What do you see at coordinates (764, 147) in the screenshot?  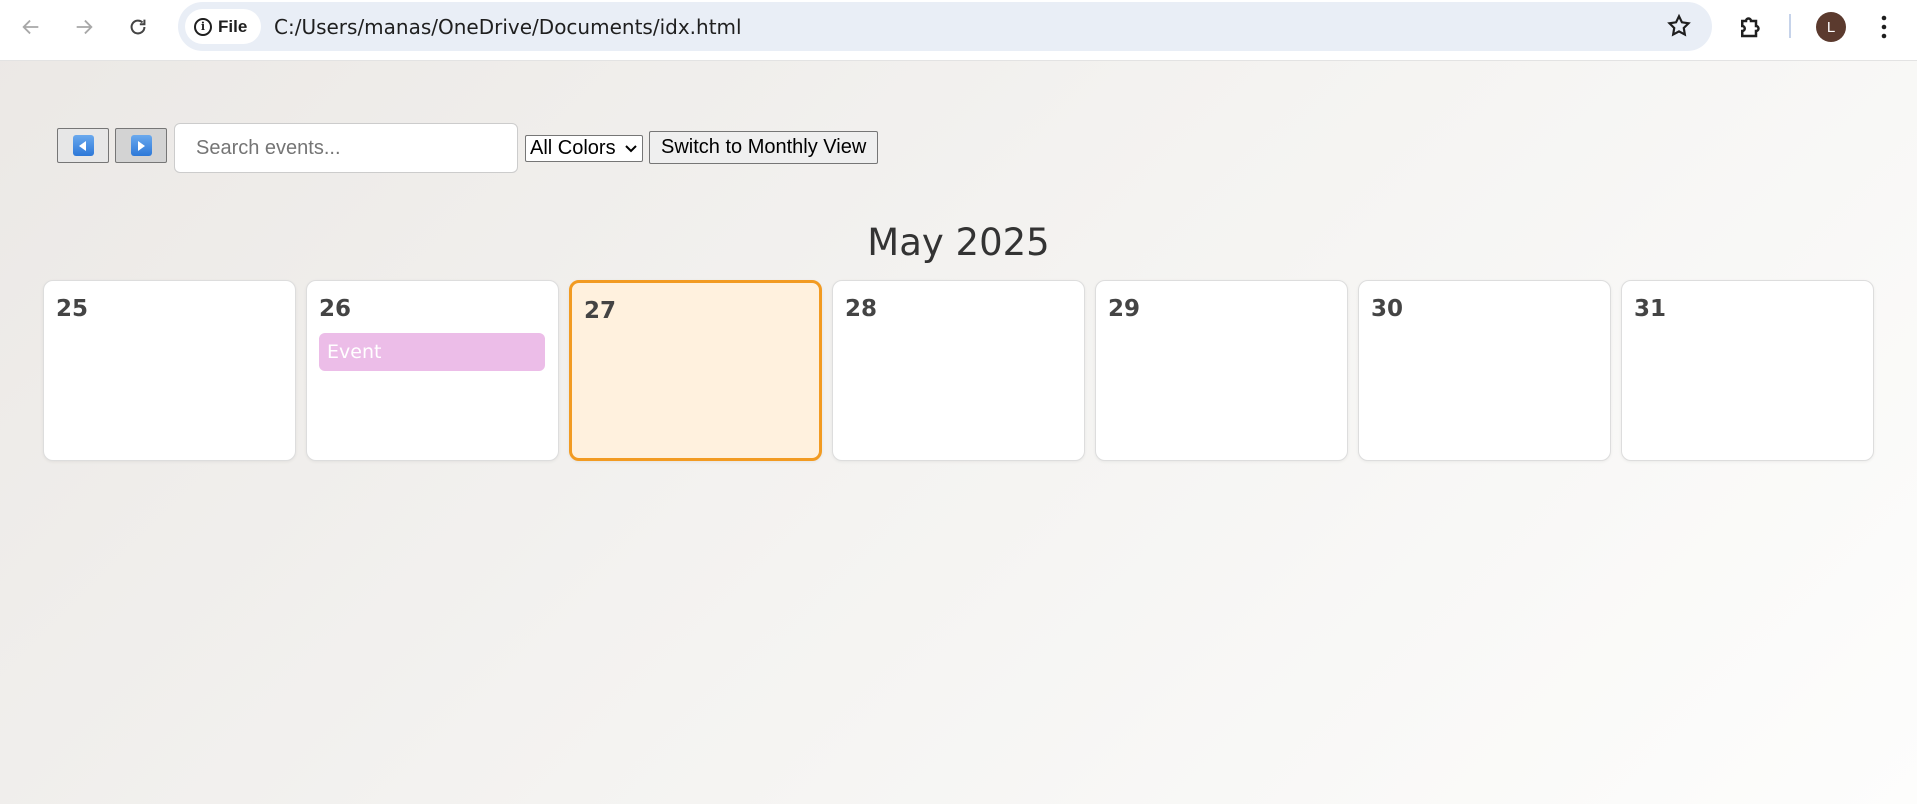 I see `switch-view-button: Switch to Monthly View` at bounding box center [764, 147].